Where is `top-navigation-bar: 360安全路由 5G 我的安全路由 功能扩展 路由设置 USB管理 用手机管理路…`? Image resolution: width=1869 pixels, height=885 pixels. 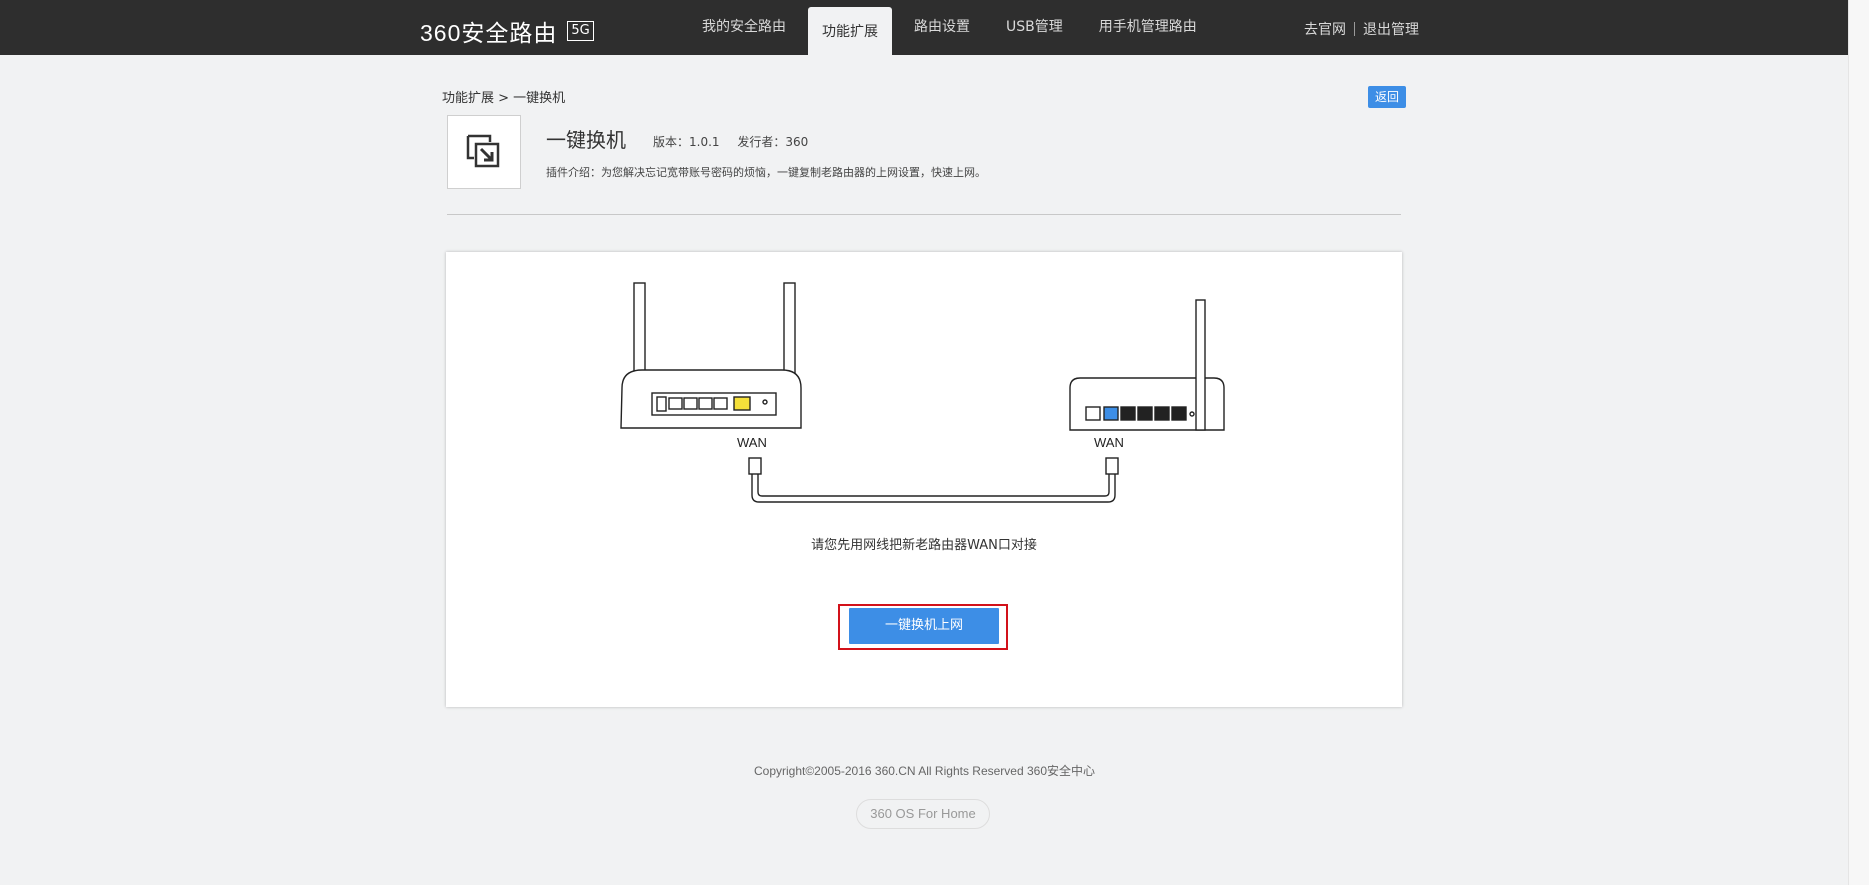 top-navigation-bar: 360安全路由 5G 我的安全路由 功能扩展 路由设置 USB管理 用手机管理路… is located at coordinates (934, 27).